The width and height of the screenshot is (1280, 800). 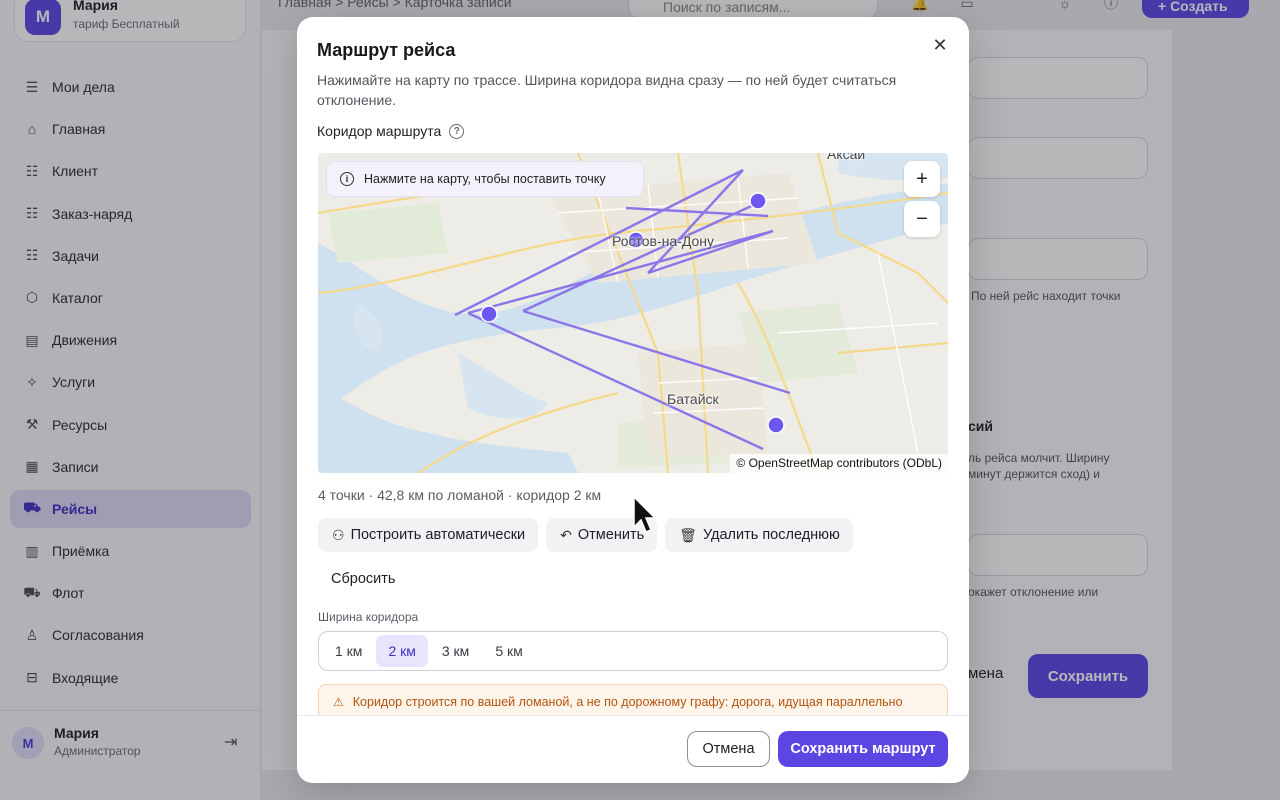 What do you see at coordinates (922, 179) in the screenshot?
I see `zoom-in-button: +` at bounding box center [922, 179].